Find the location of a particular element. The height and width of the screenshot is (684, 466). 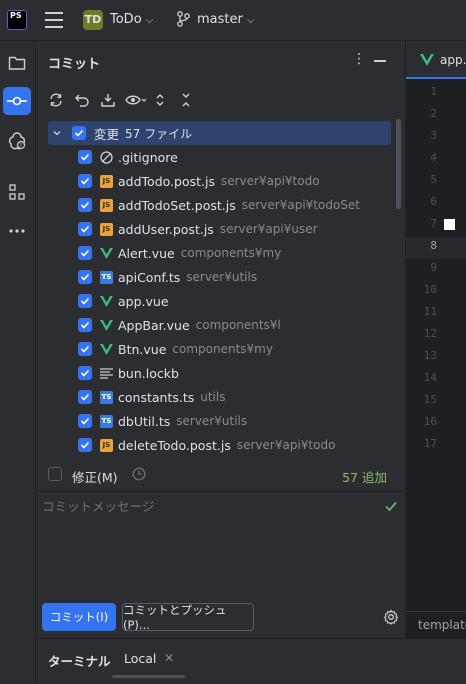

file-row: JS addTodo.post.js server¥api¥todo is located at coordinates (219, 181).